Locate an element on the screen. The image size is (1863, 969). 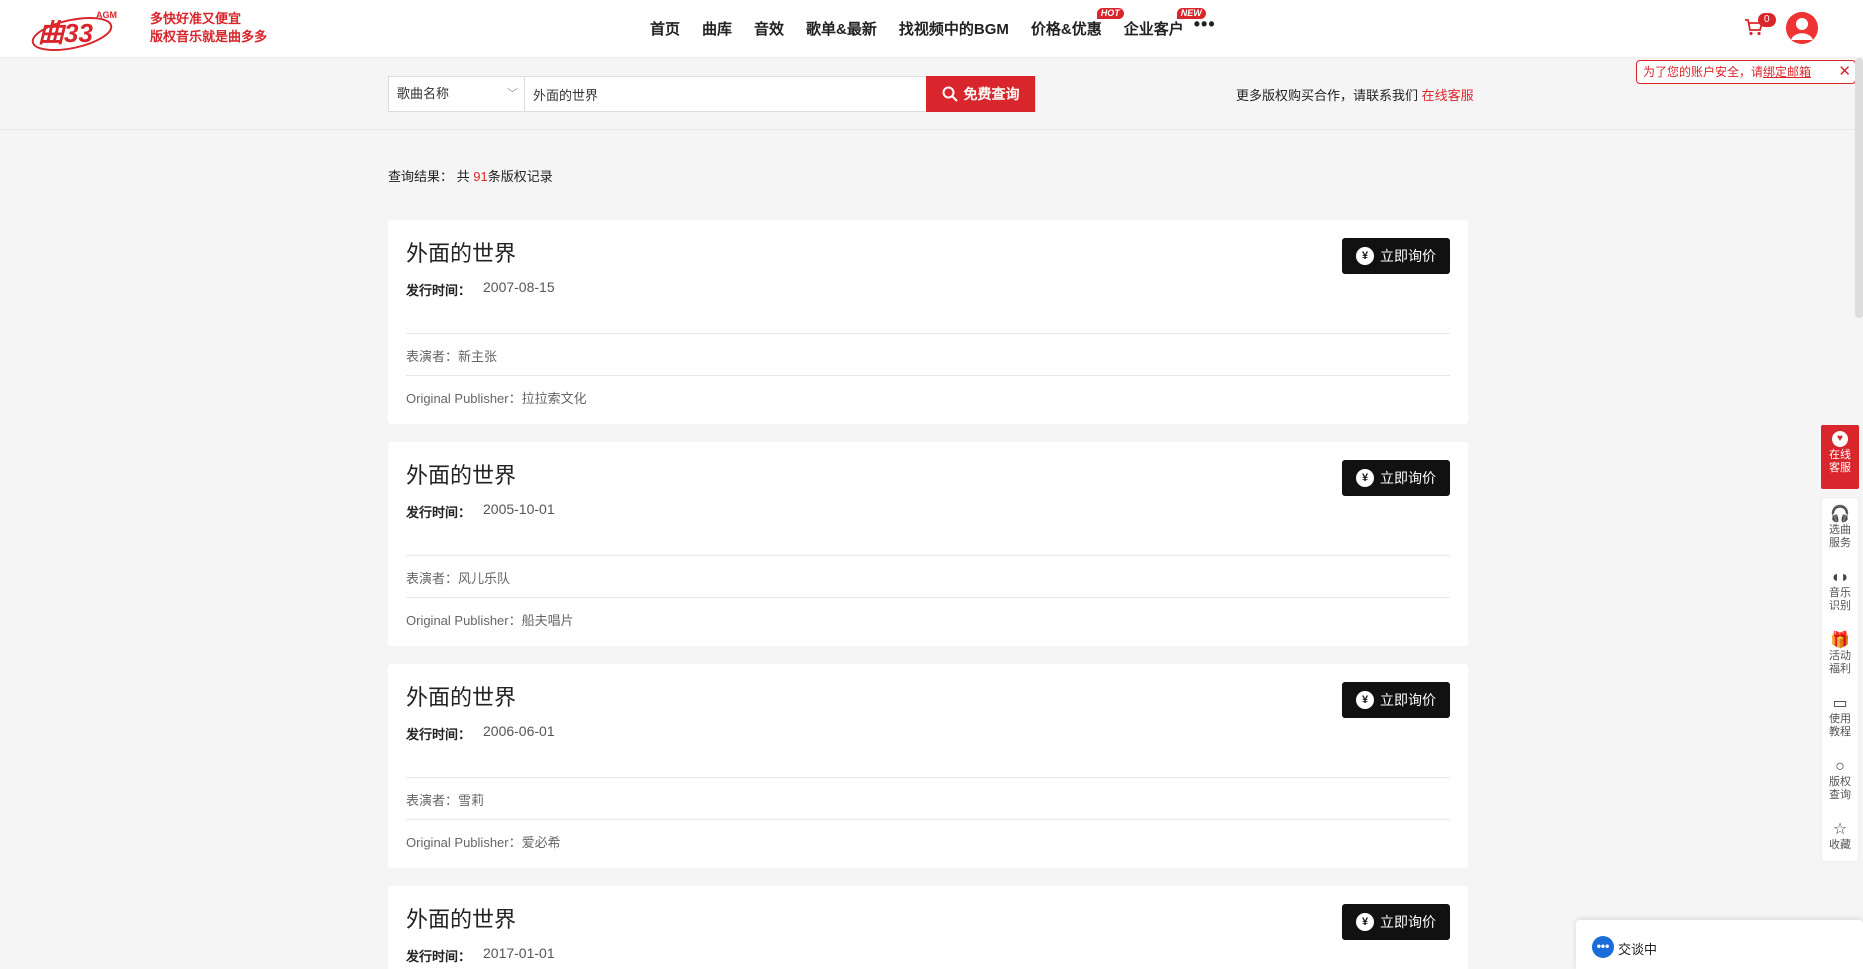
star-icon: ☆ is located at coordinates (1840, 829).